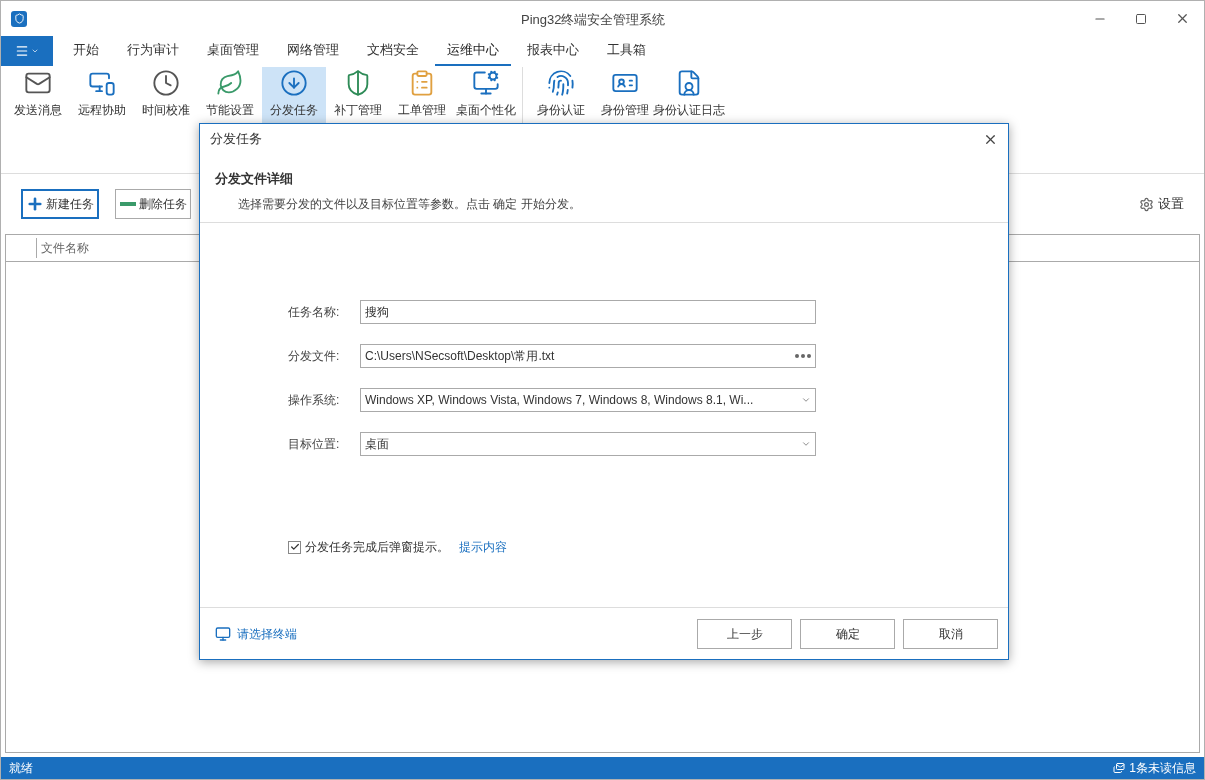  Describe the element at coordinates (393, 51) in the screenshot. I see `ribbon-tab: 文档安全` at that location.